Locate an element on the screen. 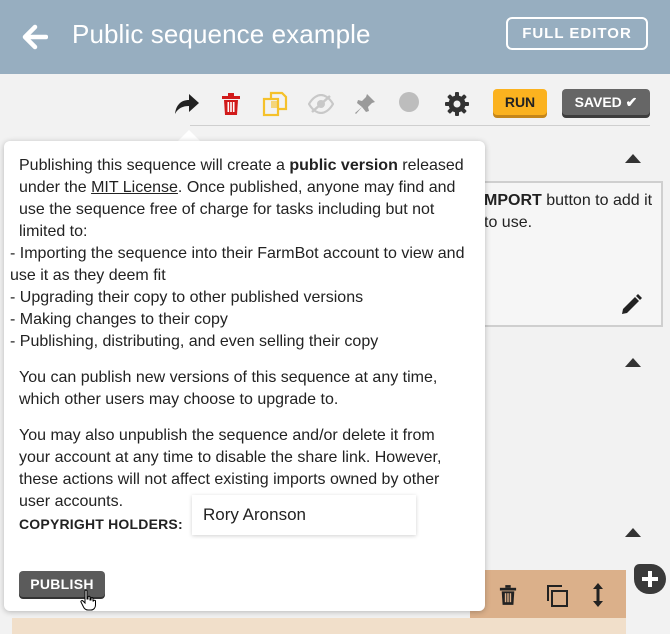 The image size is (670, 634). header-bar: Public sequence example FULL EDITOR is located at coordinates (335, 37).